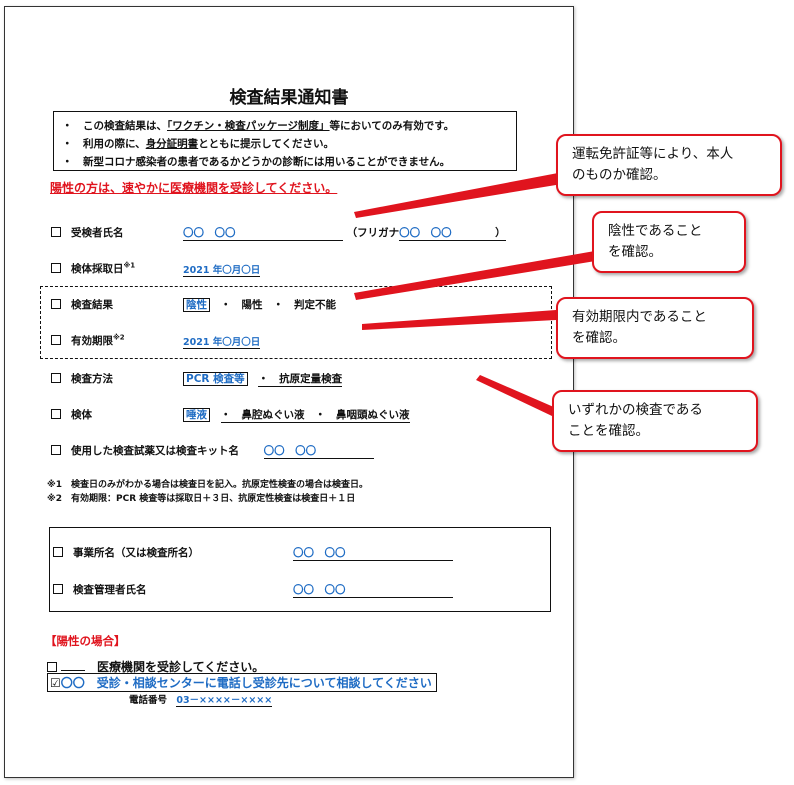  What do you see at coordinates (669, 242) in the screenshot?
I see `callout-negative: 陰性であること を確認。` at bounding box center [669, 242].